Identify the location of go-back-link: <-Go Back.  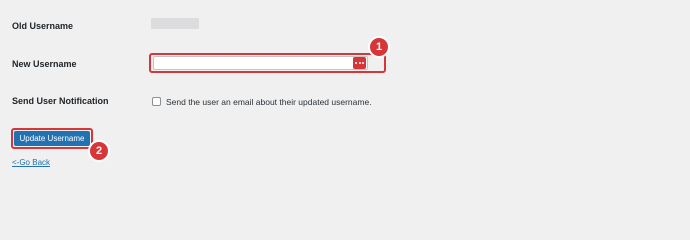
(31, 162).